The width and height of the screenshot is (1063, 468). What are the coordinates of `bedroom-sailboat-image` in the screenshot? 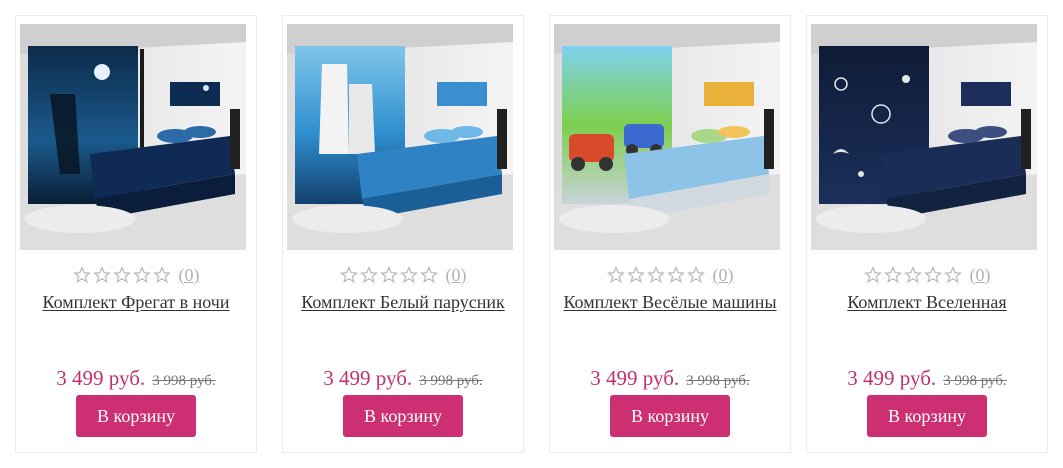 It's located at (400, 137).